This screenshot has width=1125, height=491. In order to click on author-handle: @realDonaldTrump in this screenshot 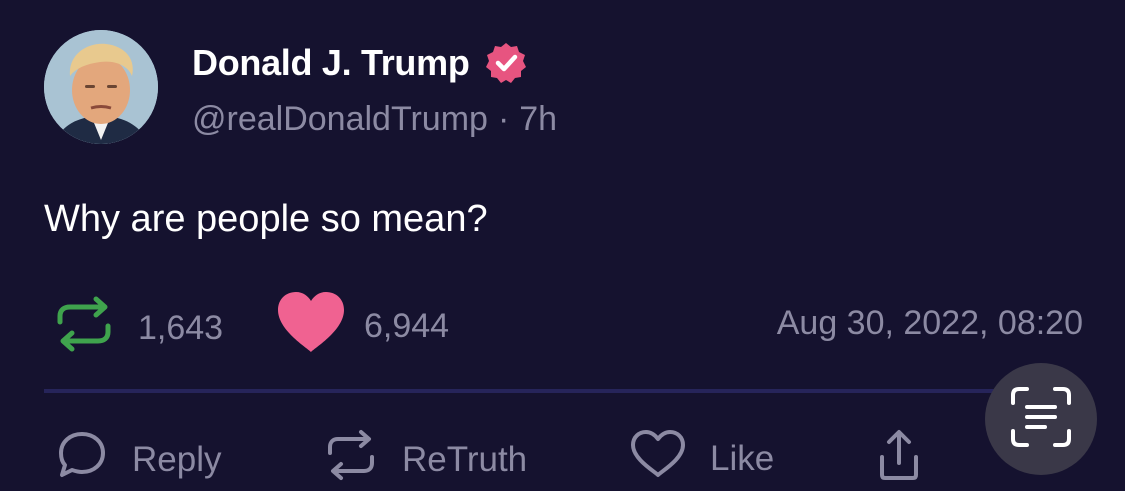, I will do `click(340, 119)`.